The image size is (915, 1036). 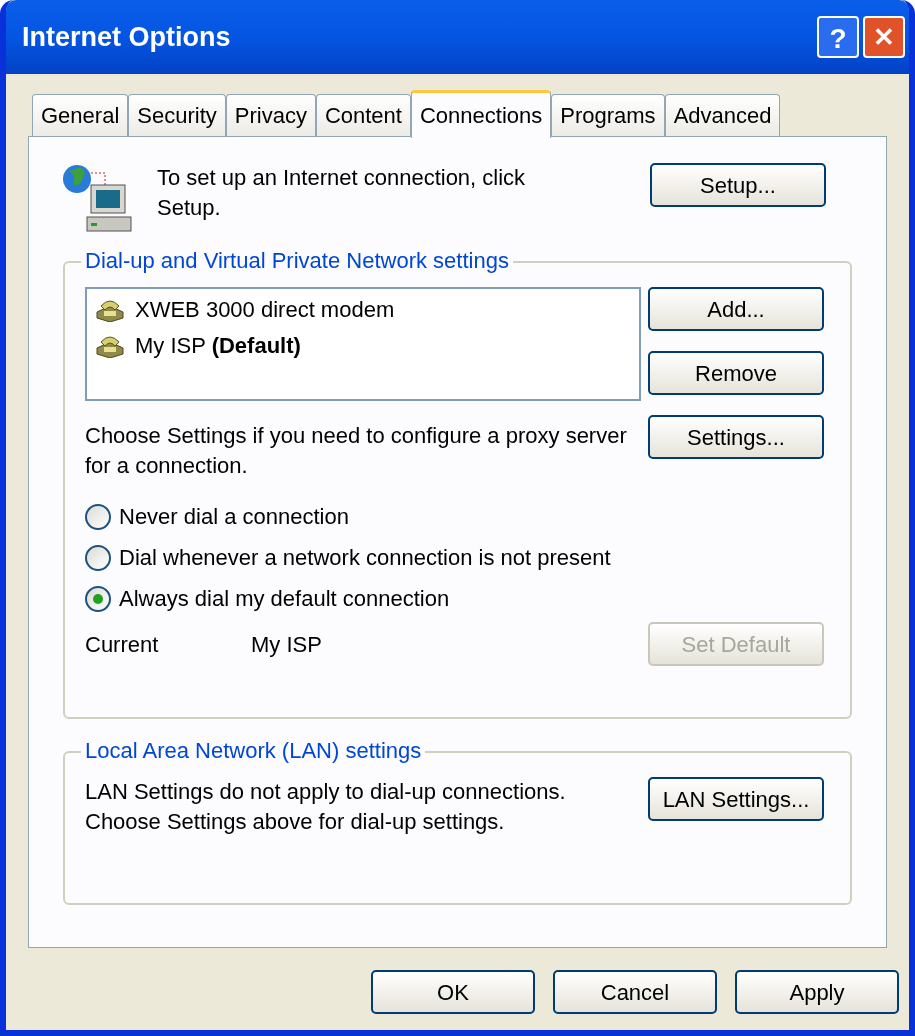 What do you see at coordinates (608, 115) in the screenshot?
I see `tab: Programs` at bounding box center [608, 115].